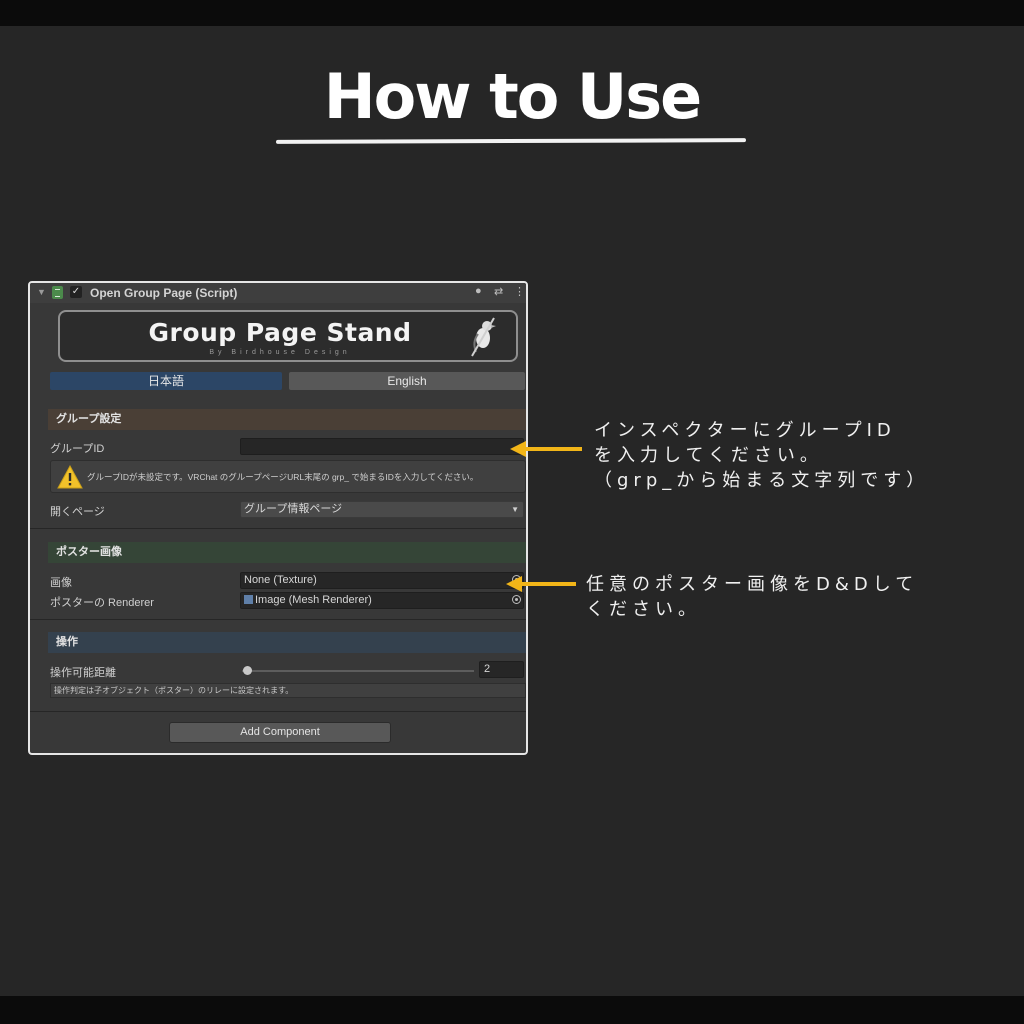 This screenshot has height=1024, width=1024. I want to click on component-title: Open Group Page (Script), so click(164, 293).